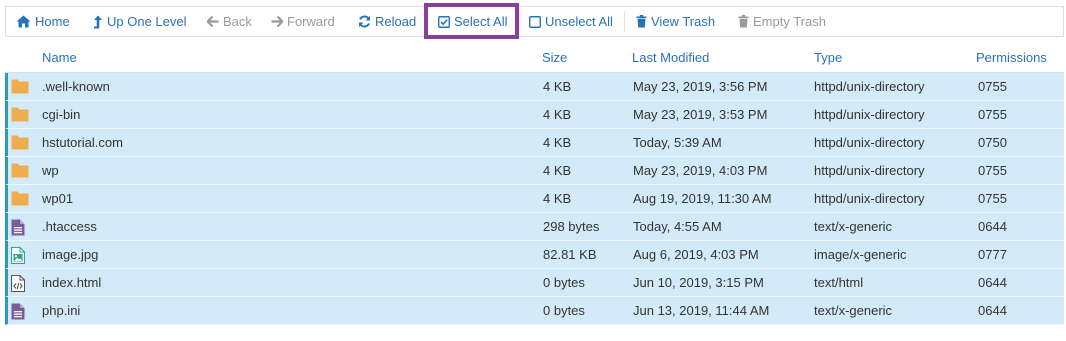 The width and height of the screenshot is (1066, 341). Describe the element at coordinates (20, 283) in the screenshot. I see `html-file-icon` at that location.